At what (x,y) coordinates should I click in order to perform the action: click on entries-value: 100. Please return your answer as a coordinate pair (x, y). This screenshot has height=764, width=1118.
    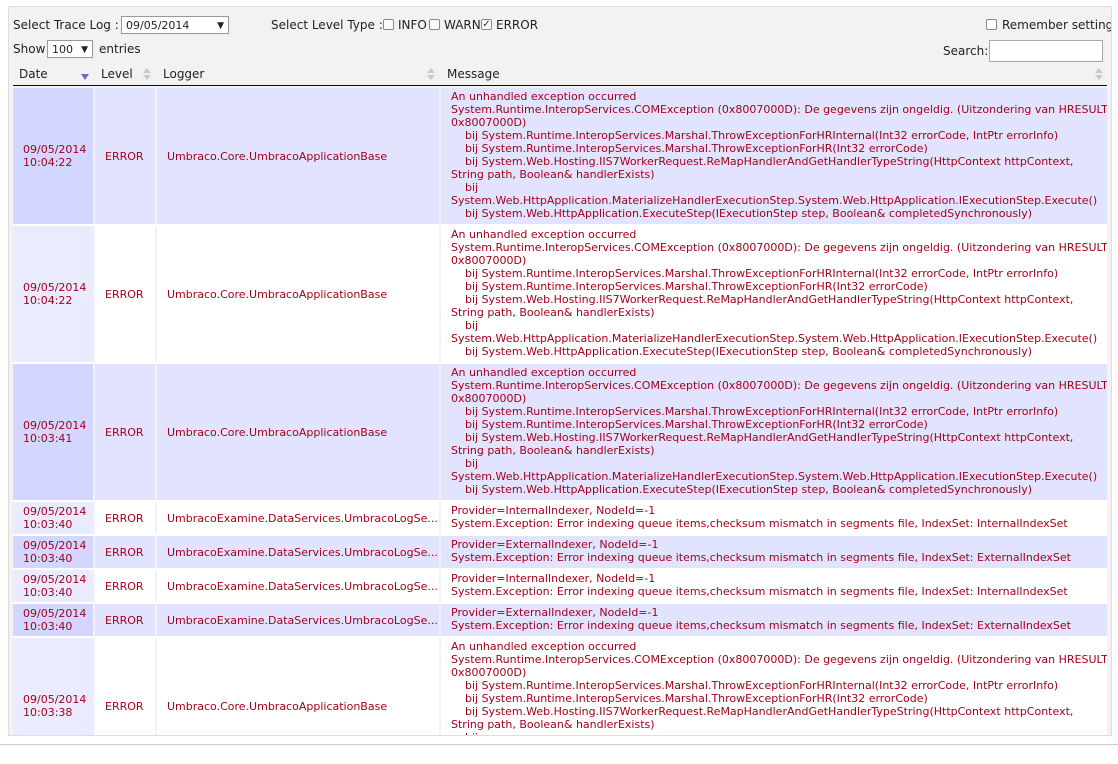
    Looking at the image, I should click on (62, 49).